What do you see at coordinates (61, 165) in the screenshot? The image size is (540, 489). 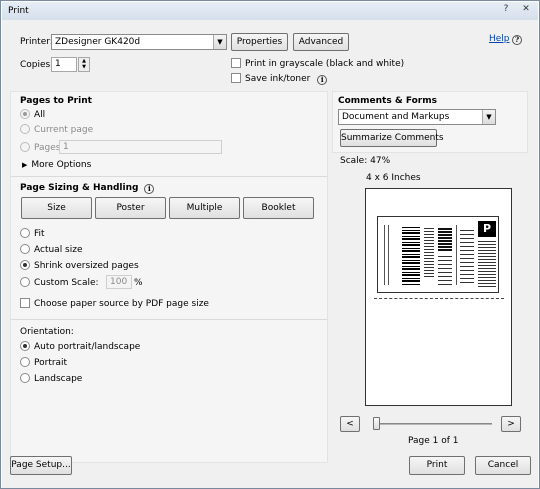 I see `more-options-label: More Options` at bounding box center [61, 165].